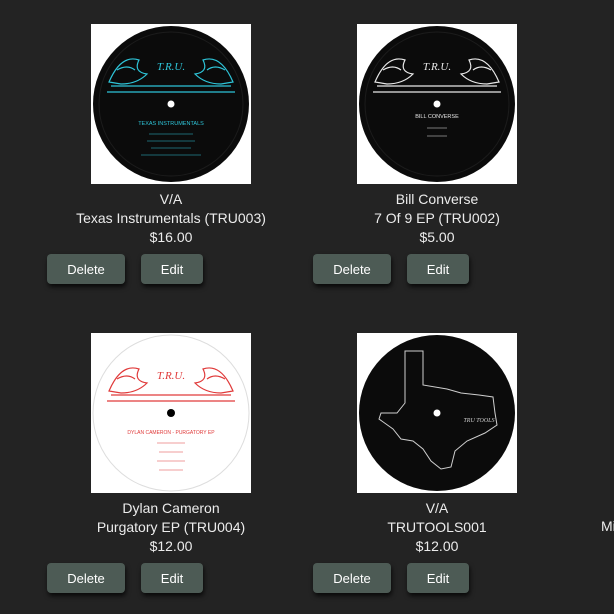  I want to click on product-title-partial: Mi, so click(607, 526).